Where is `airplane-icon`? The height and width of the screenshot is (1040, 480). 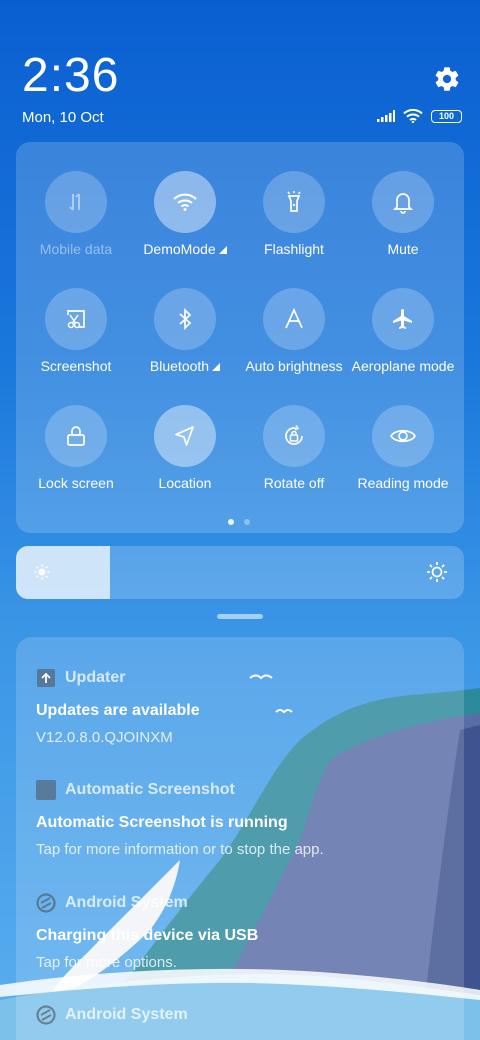 airplane-icon is located at coordinates (403, 319).